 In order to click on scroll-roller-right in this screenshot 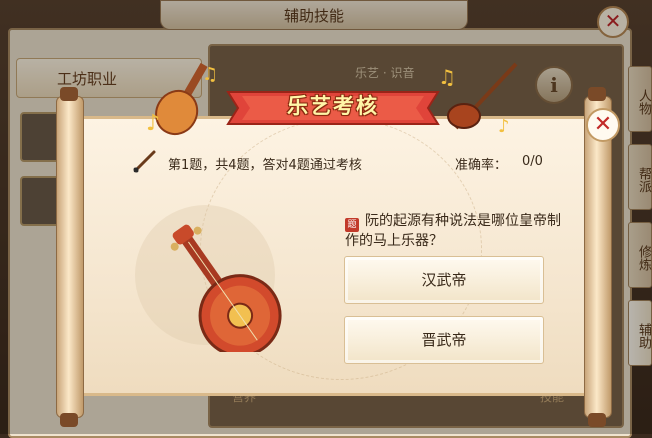, I will do `click(598, 257)`.